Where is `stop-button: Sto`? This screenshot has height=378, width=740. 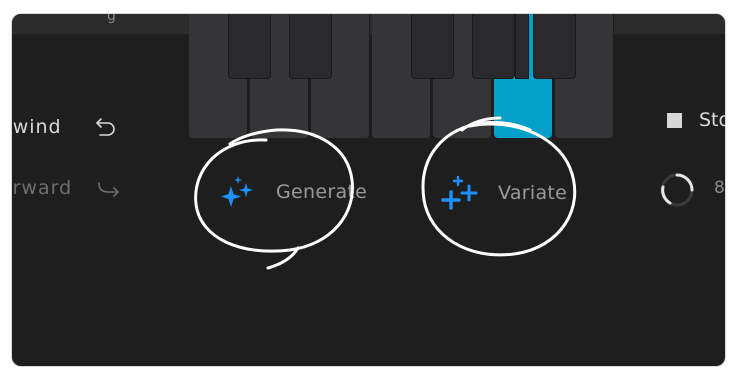 stop-button: Sto is located at coordinates (696, 120).